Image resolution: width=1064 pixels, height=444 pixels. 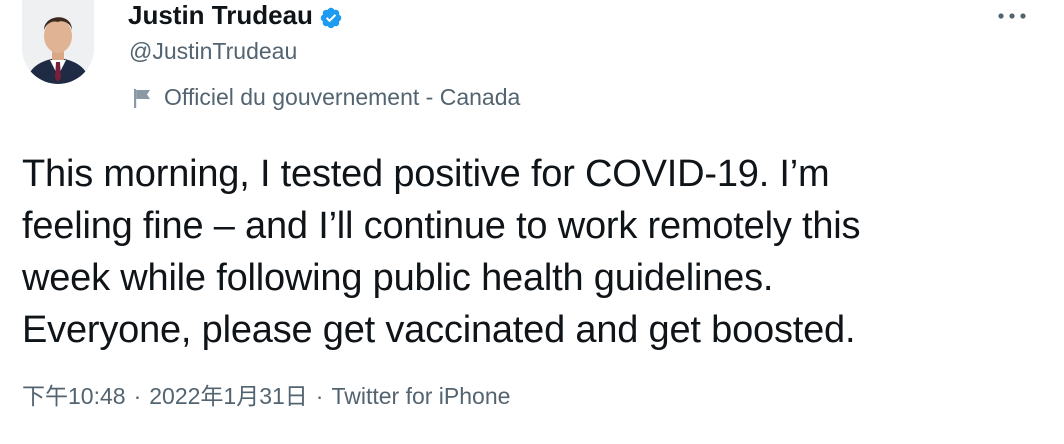 I want to click on profile-photo-icon, so click(x=58, y=42).